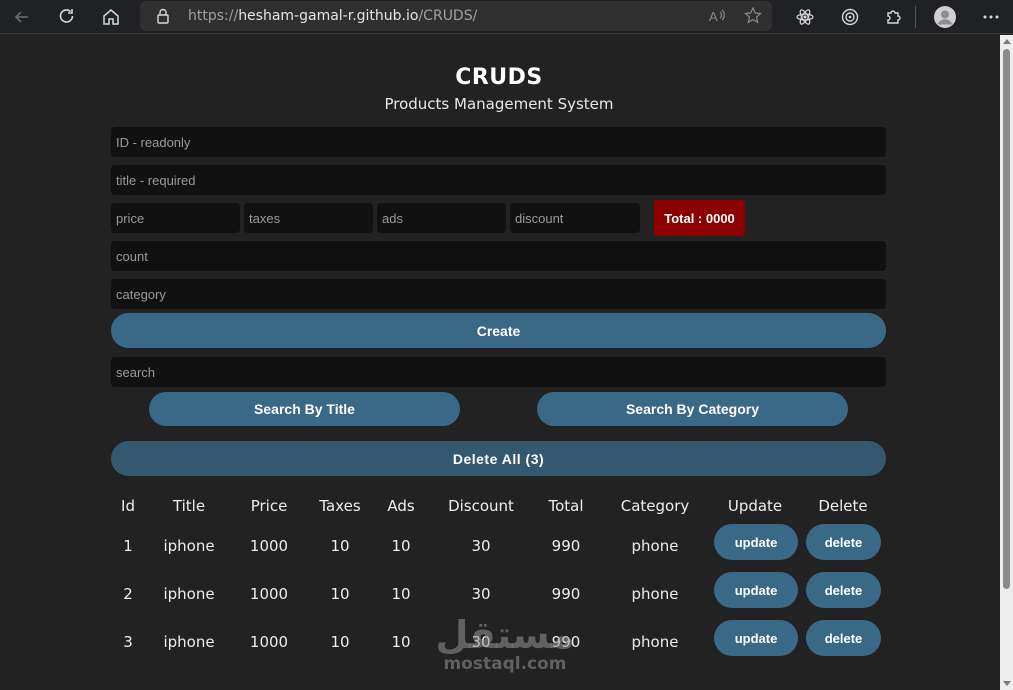 The image size is (1013, 690). Describe the element at coordinates (755, 506) in the screenshot. I see `header-update: Update` at that location.